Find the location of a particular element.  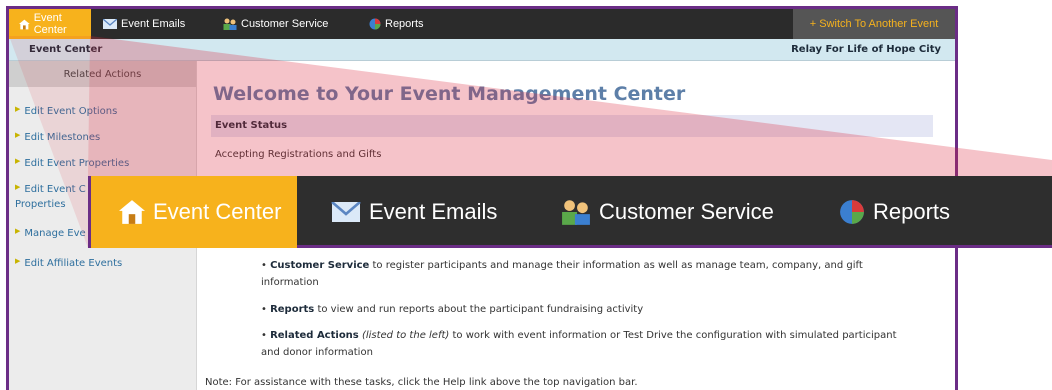

zoom-tab-label: Customer Service is located at coordinates (686, 211).